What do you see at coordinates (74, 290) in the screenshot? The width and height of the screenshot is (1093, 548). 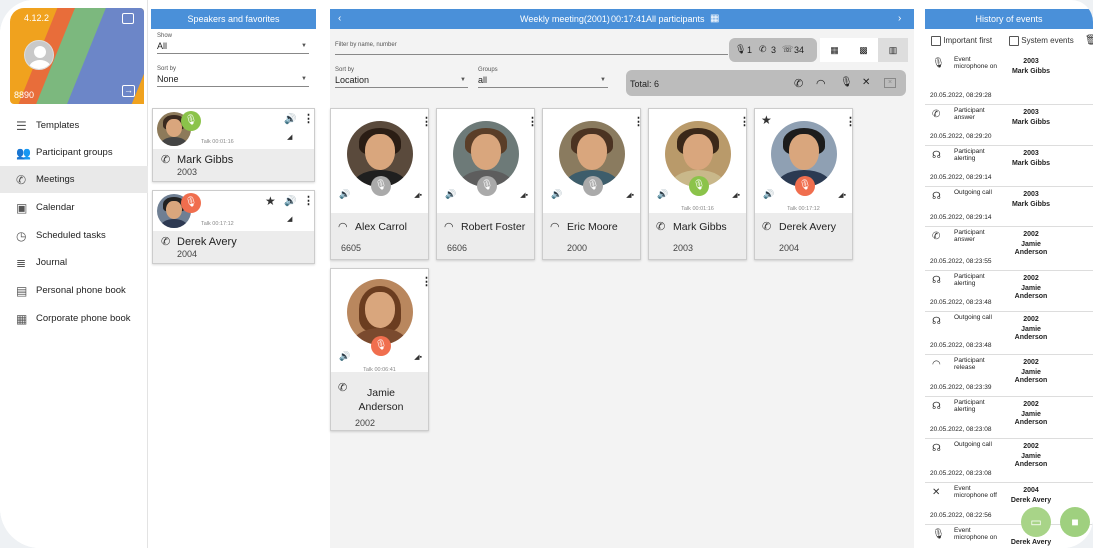 I see `nav-item-personal-phone-book: ▤ Personal phone book` at bounding box center [74, 290].